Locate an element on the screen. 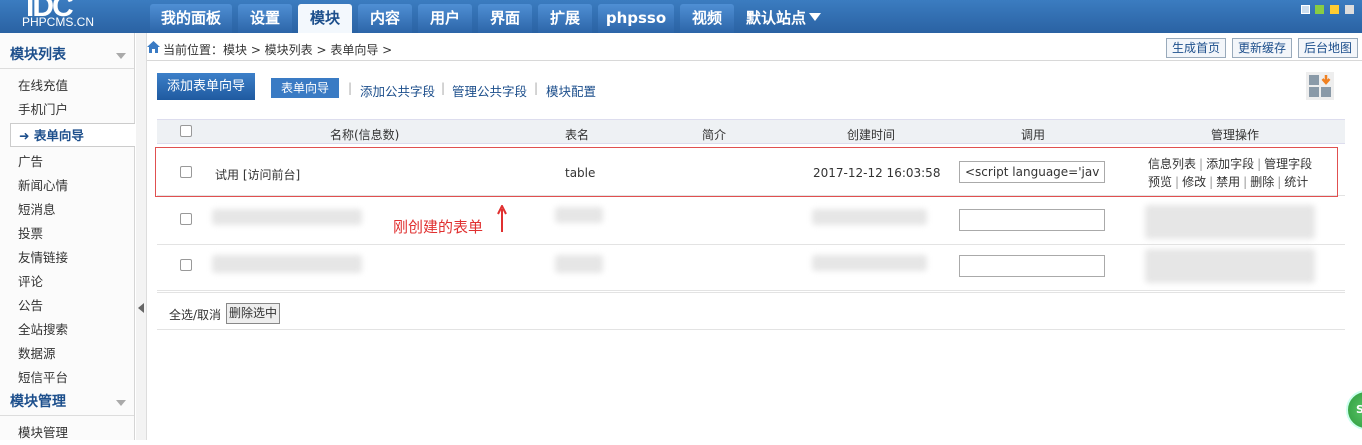 This screenshot has height=445, width=1362. column-header-table-name: 表名 is located at coordinates (577, 135).